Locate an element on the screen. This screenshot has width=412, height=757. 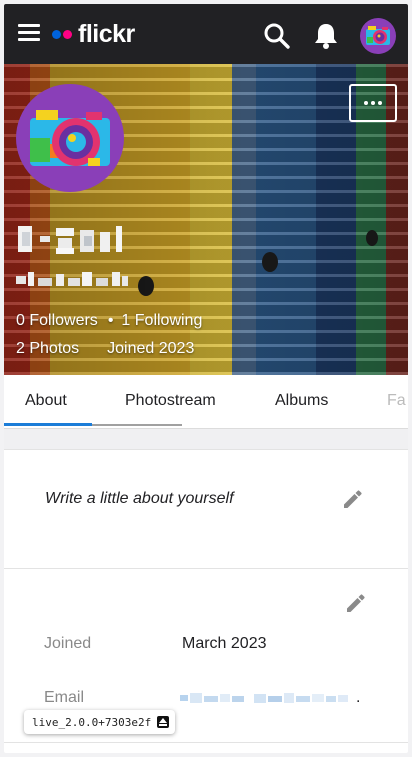
logo-pink-dot is located at coordinates (67, 34).